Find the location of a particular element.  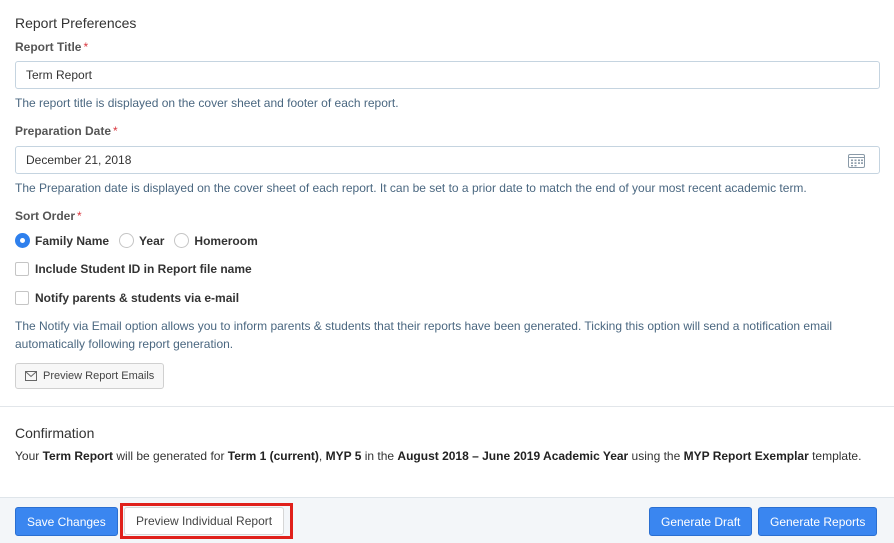

confirmation-template: MYP Report Exemplar is located at coordinates (746, 456).